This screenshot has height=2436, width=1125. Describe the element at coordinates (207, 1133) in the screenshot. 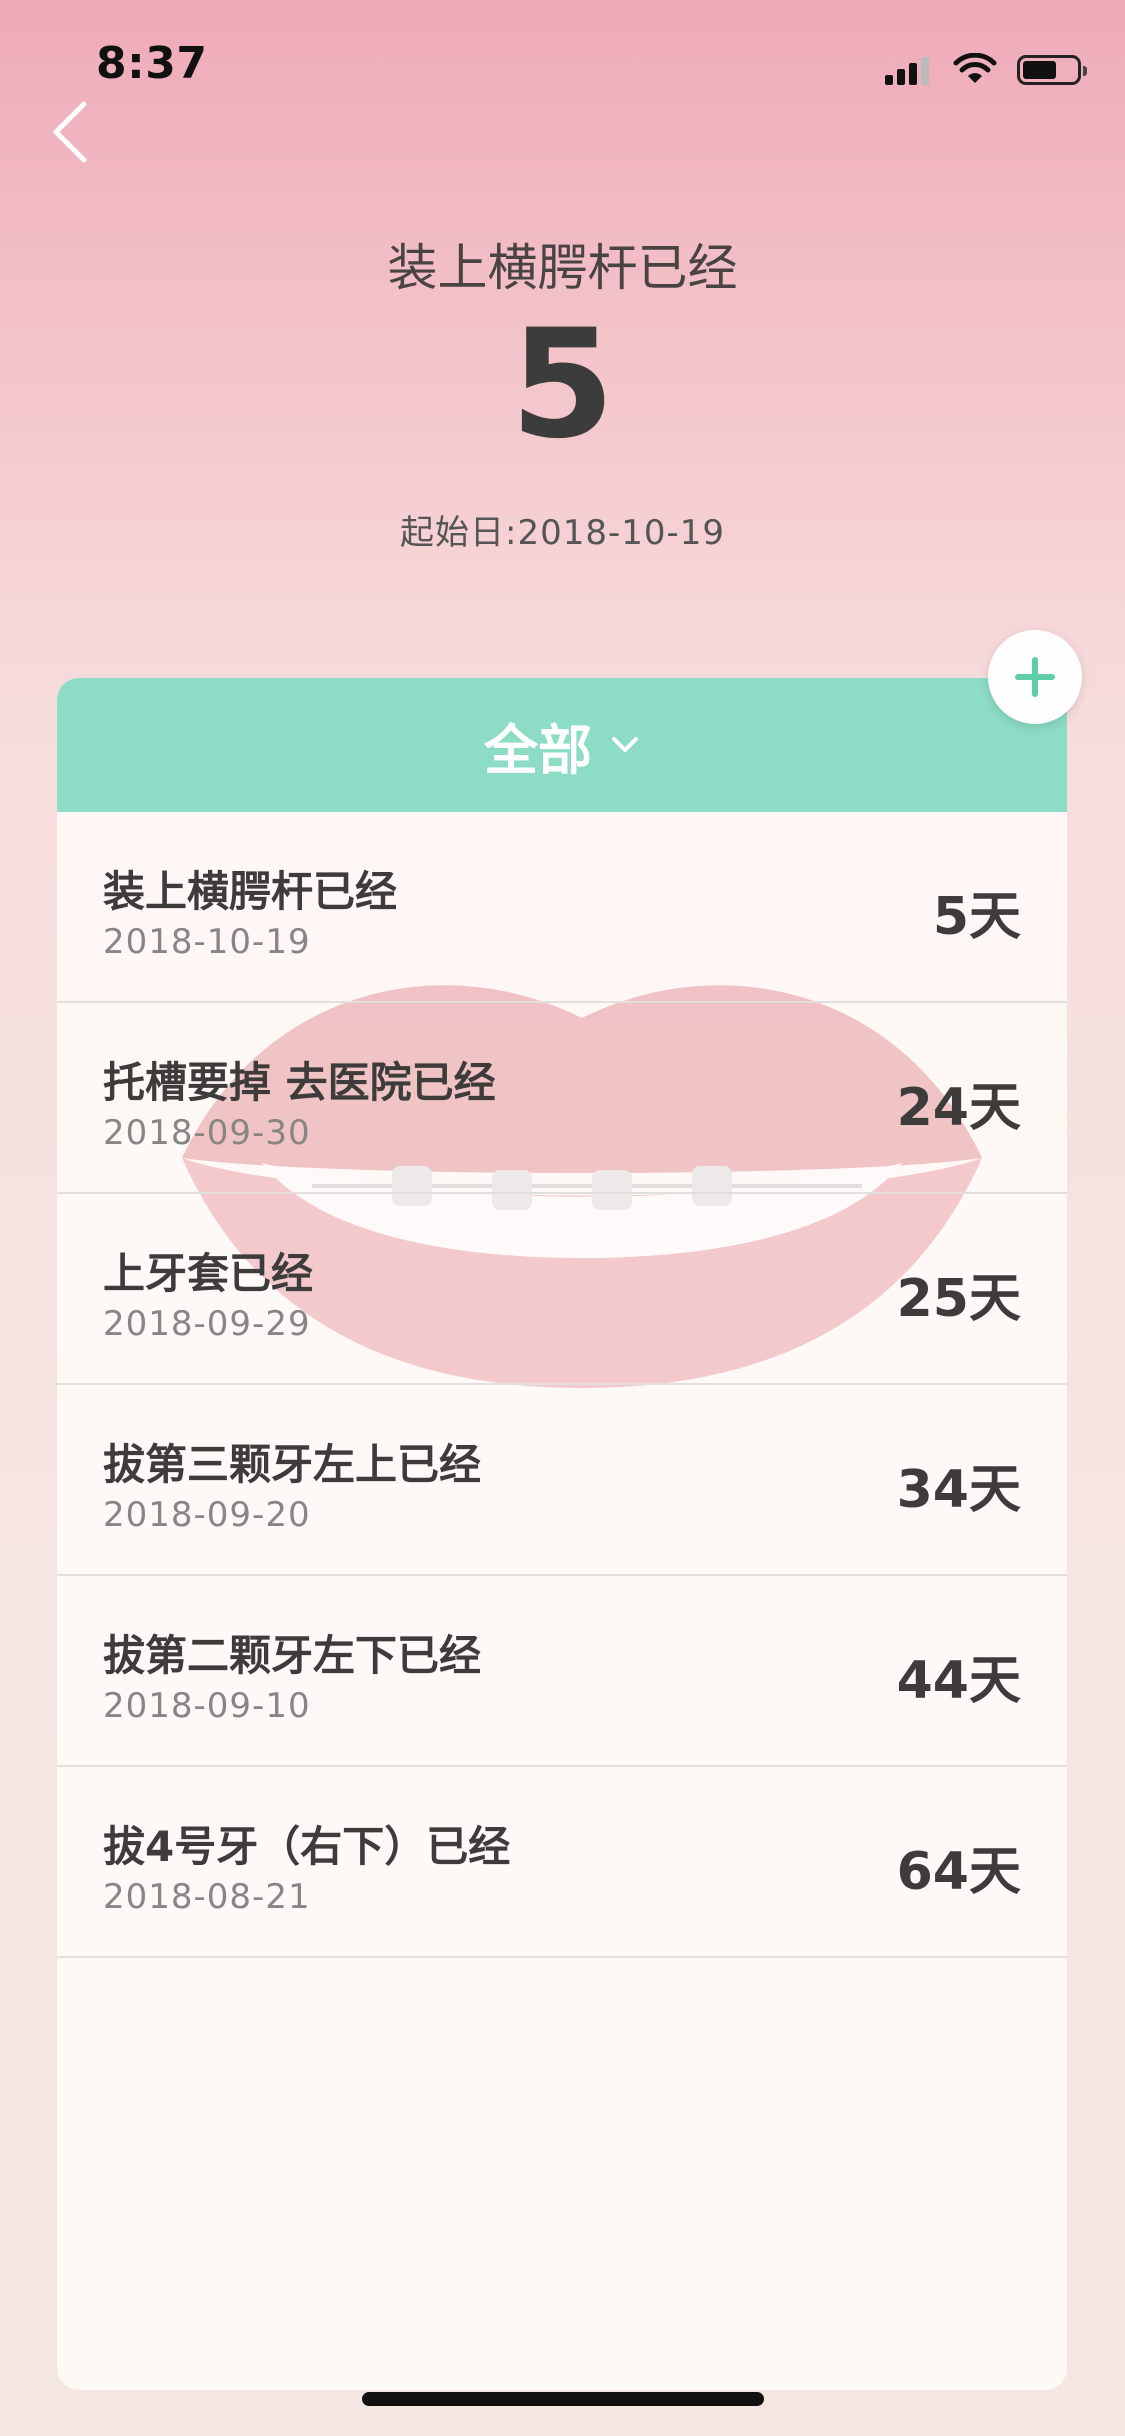

I see `event-date: 2018-09-30` at that location.